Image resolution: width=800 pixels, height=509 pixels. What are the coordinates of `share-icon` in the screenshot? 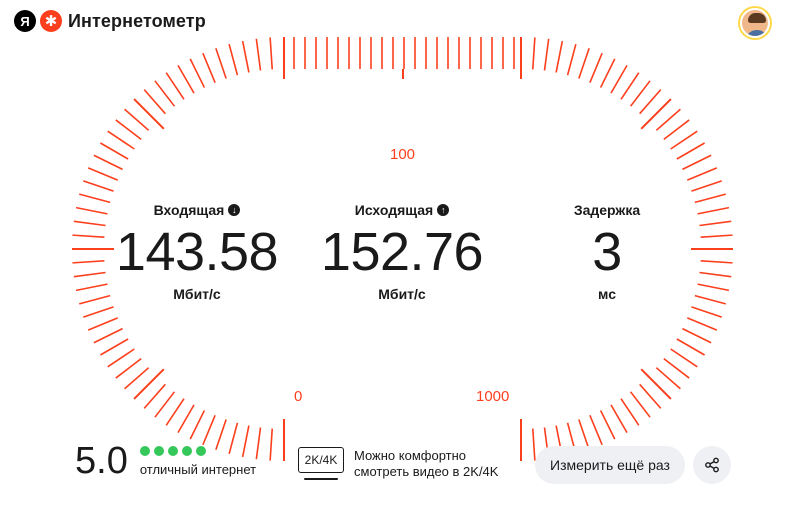 It's located at (712, 465).